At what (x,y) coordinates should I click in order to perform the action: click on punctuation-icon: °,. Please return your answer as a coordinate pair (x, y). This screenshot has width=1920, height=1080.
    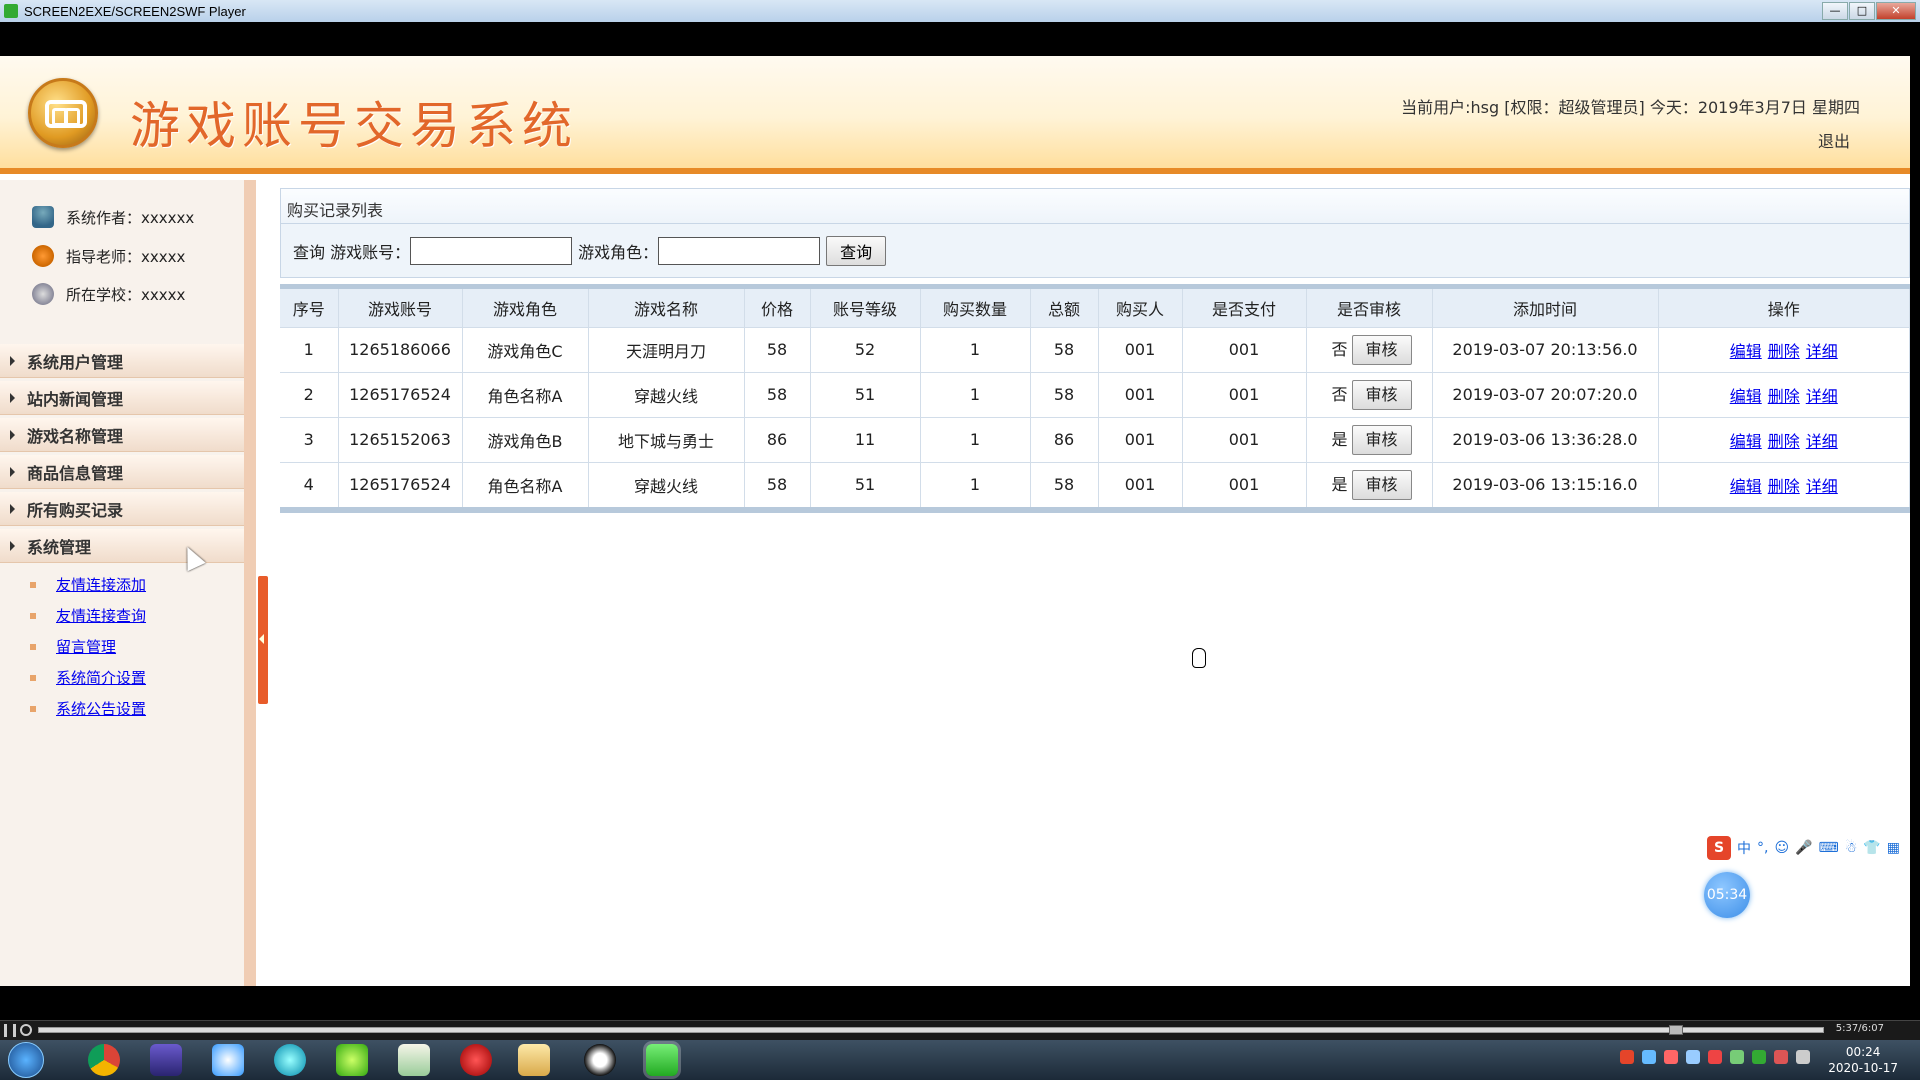
    Looking at the image, I should click on (1762, 848).